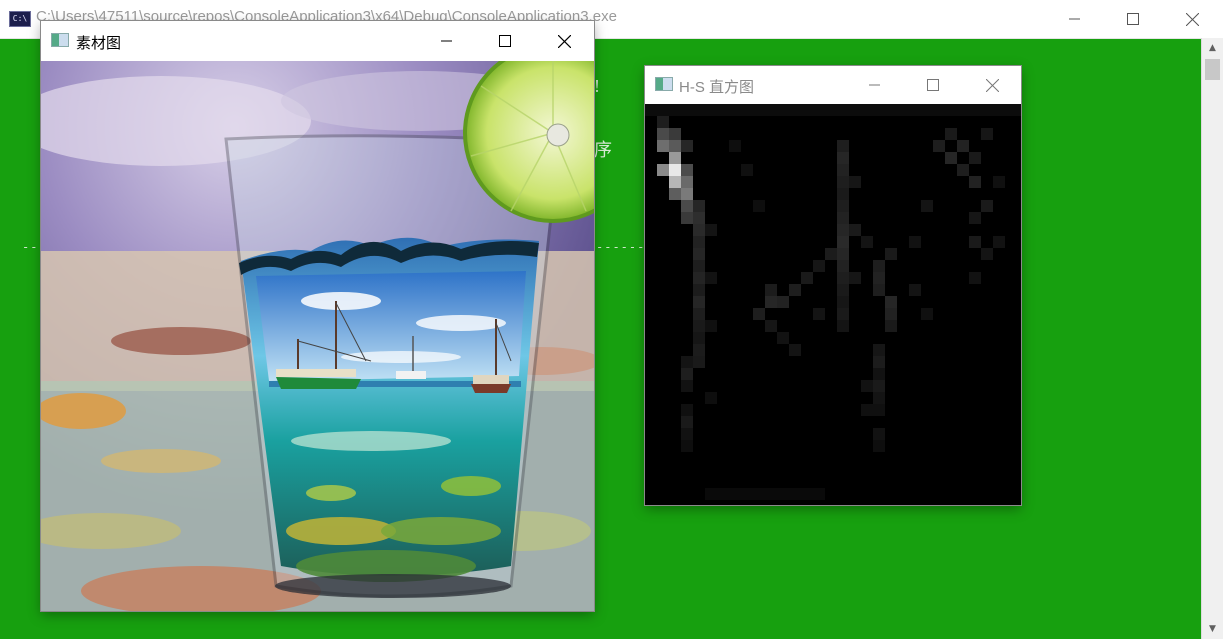  Describe the element at coordinates (1212, 48) in the screenshot. I see `scroll-up-arrow-icon: ▲` at that location.